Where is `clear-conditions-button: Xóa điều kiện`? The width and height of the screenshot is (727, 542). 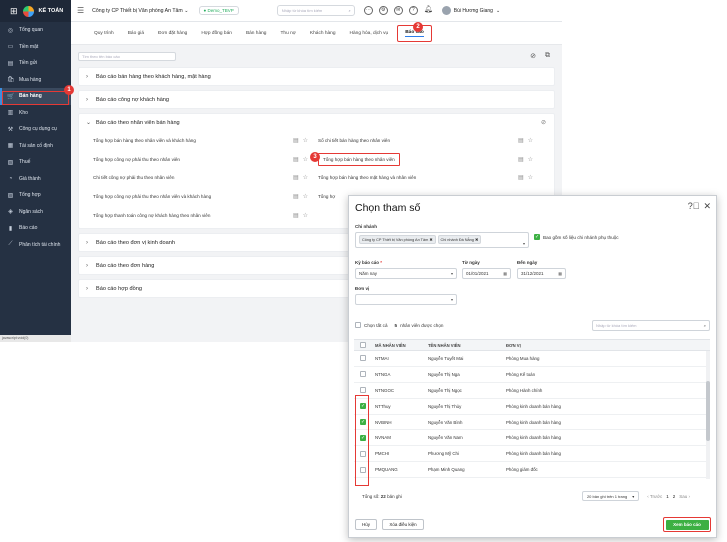 clear-conditions-button: Xóa điều kiện is located at coordinates (403, 524).